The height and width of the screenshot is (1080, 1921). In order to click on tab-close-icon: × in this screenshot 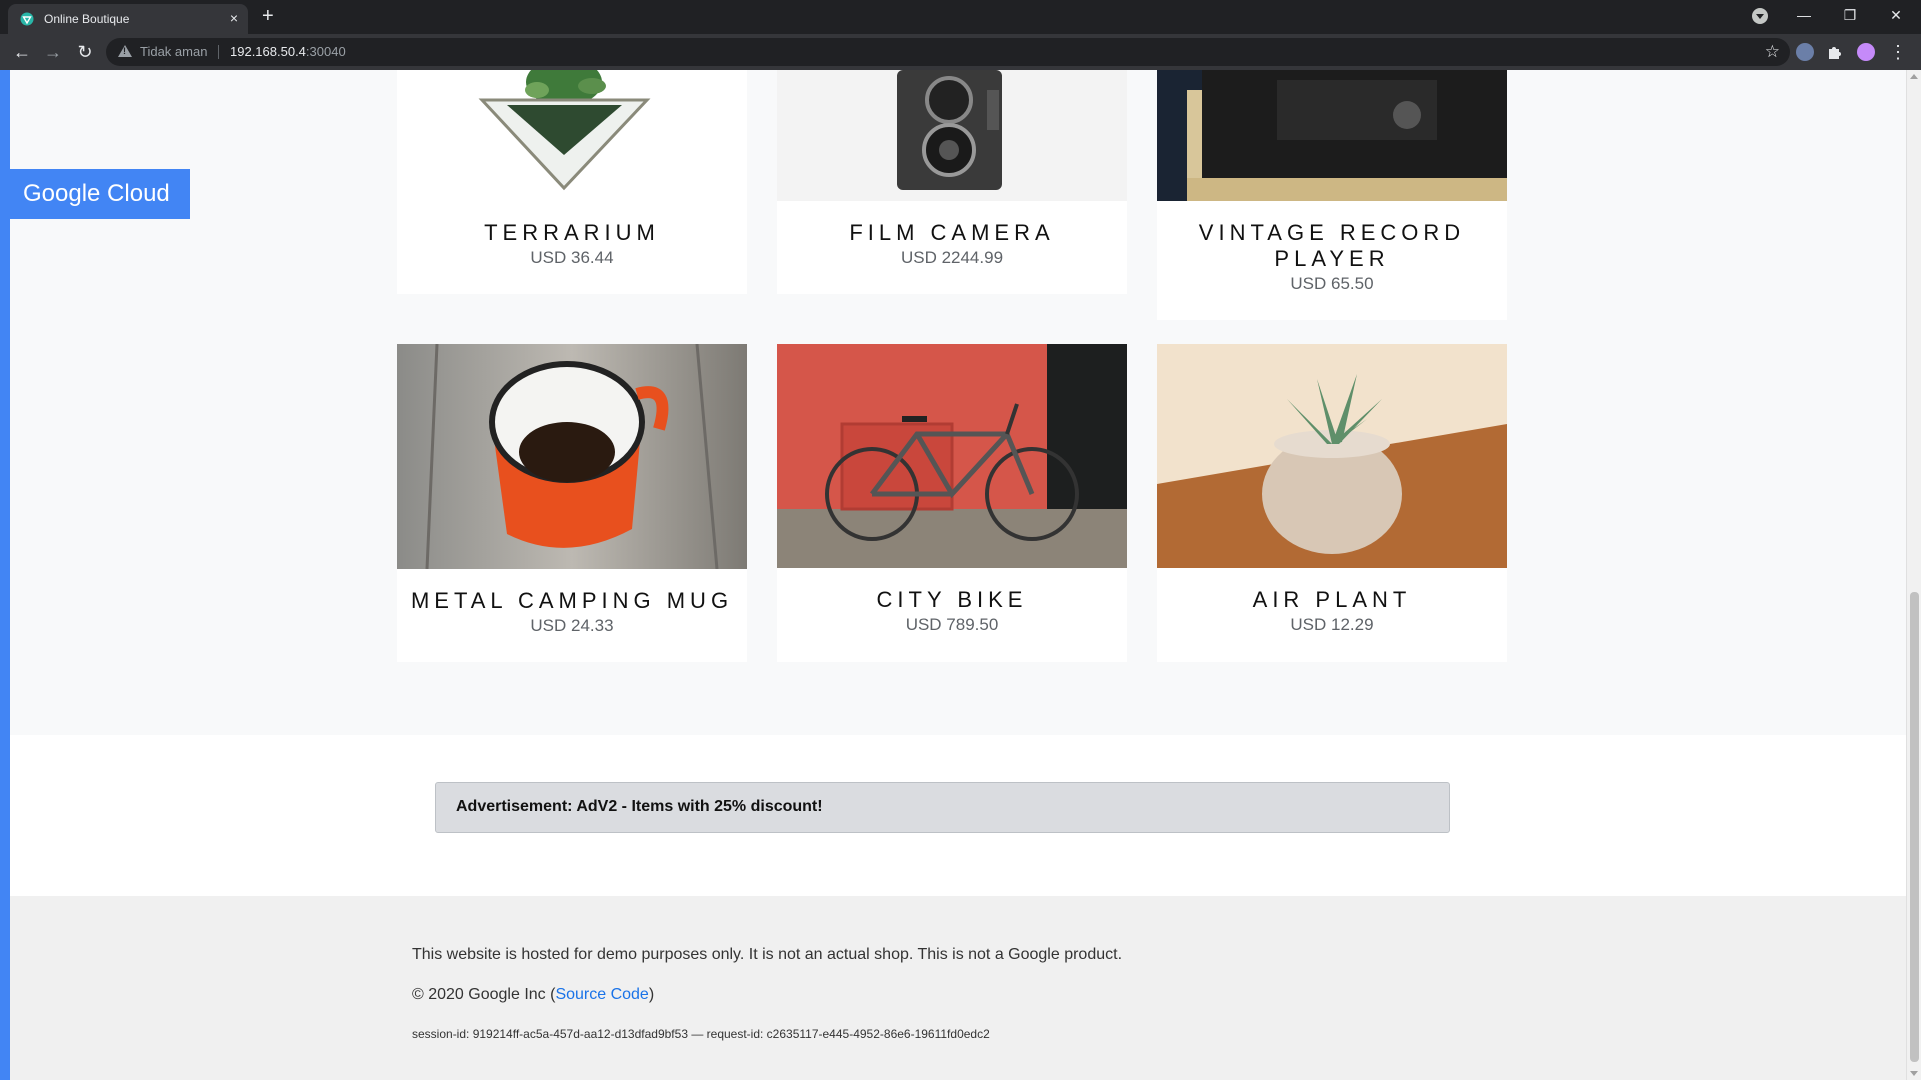, I will do `click(234, 18)`.